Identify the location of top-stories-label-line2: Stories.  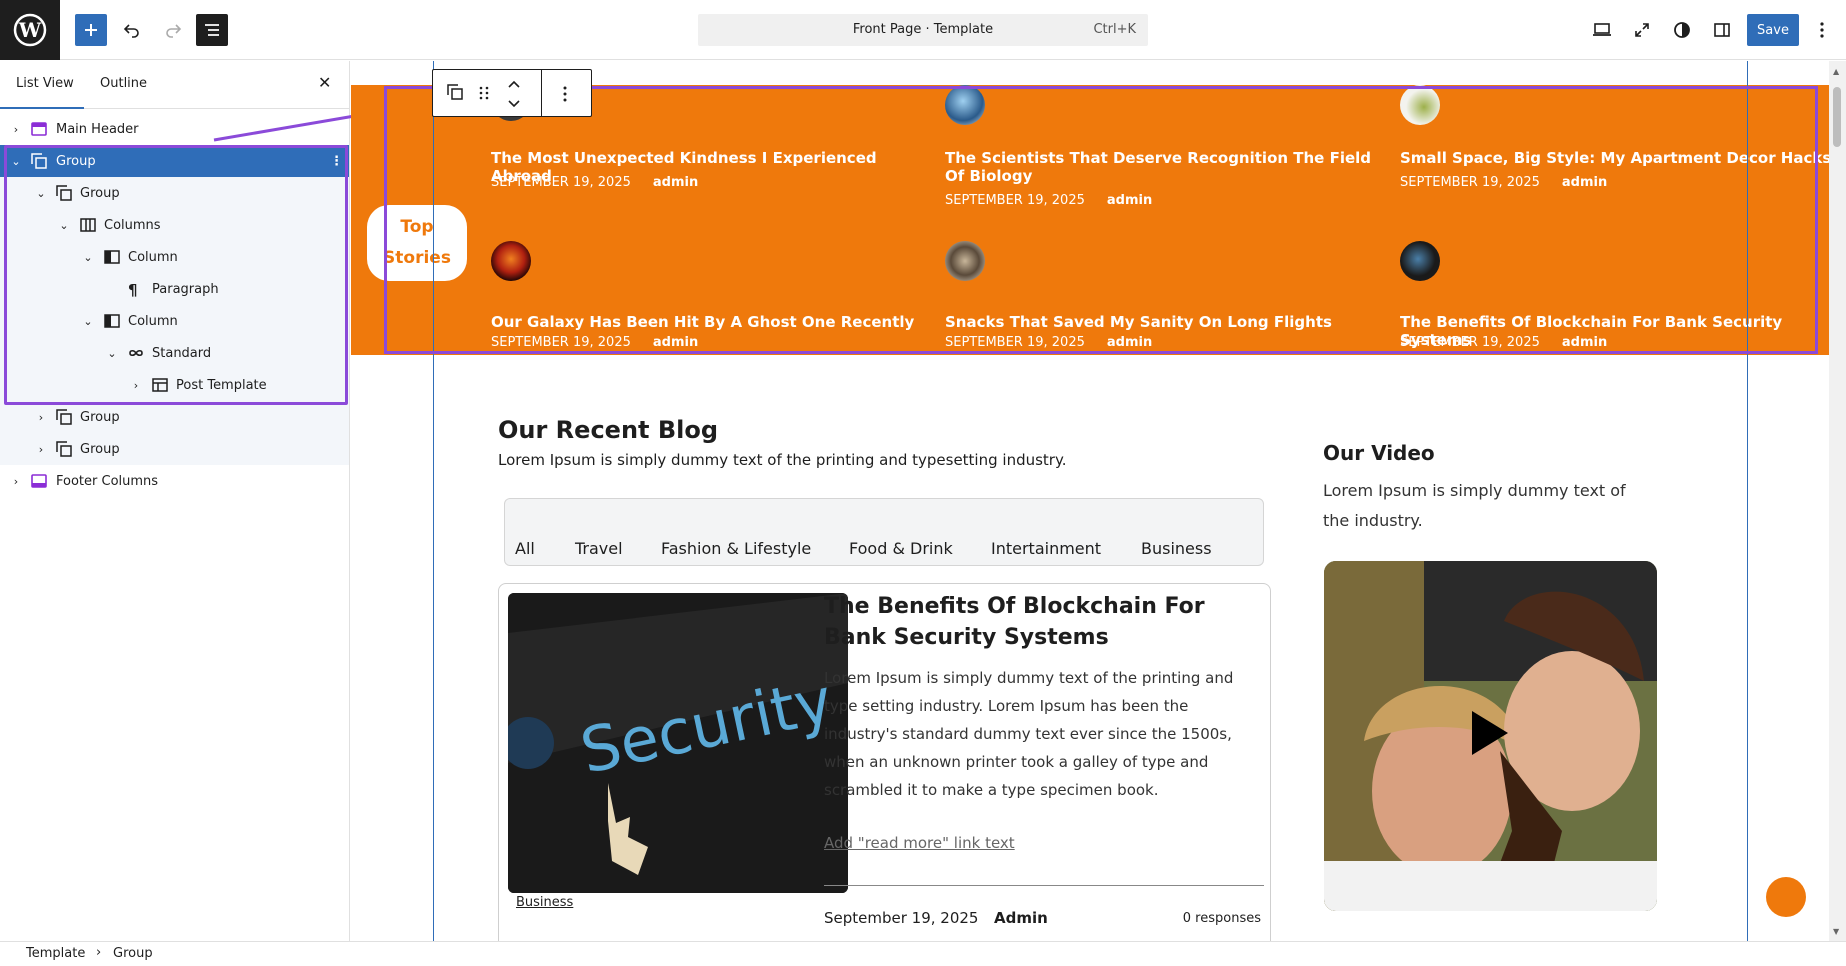
(417, 258).